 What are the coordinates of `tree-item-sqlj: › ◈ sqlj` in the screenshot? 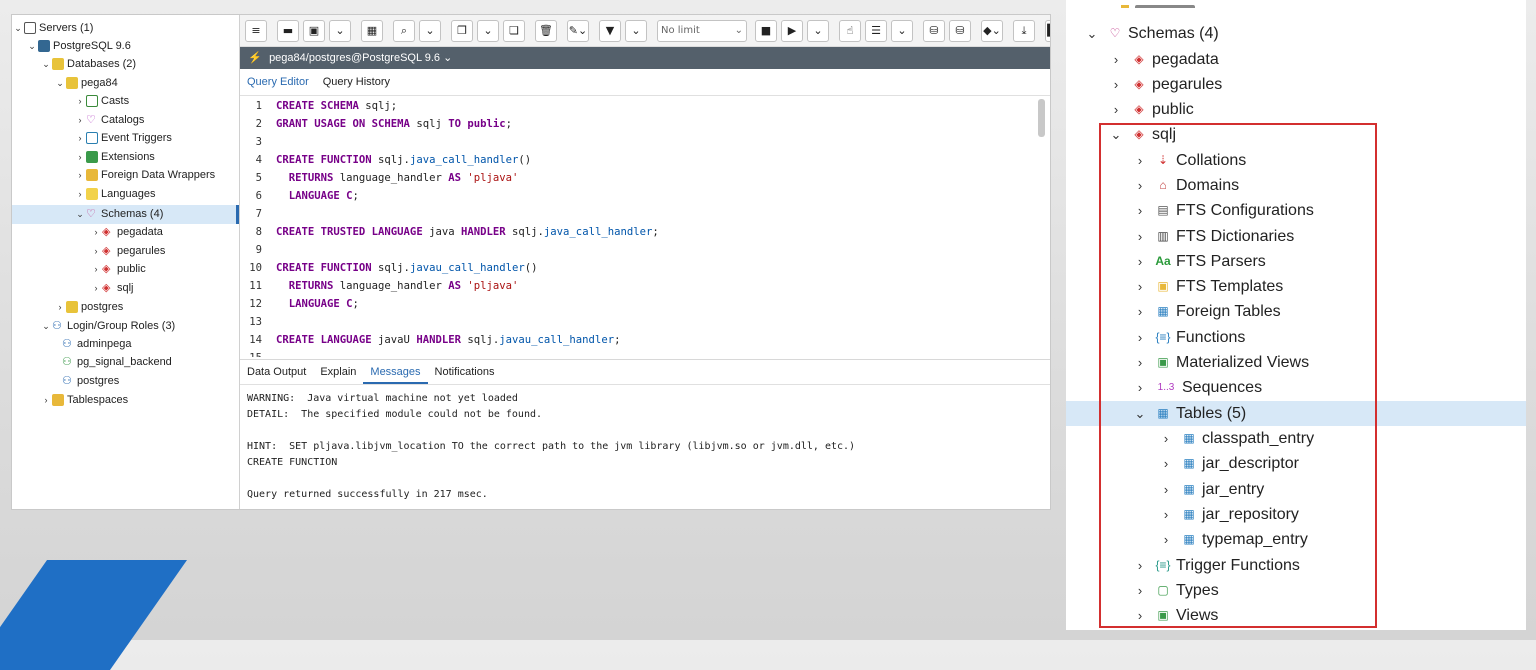 It's located at (112, 288).